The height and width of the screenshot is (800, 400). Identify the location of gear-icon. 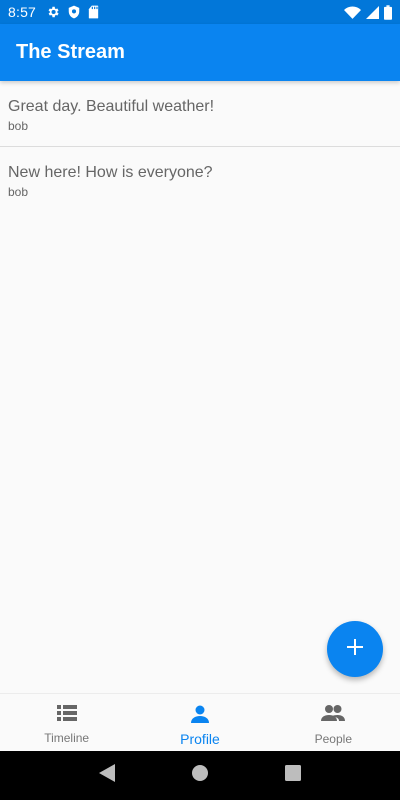
(53, 12).